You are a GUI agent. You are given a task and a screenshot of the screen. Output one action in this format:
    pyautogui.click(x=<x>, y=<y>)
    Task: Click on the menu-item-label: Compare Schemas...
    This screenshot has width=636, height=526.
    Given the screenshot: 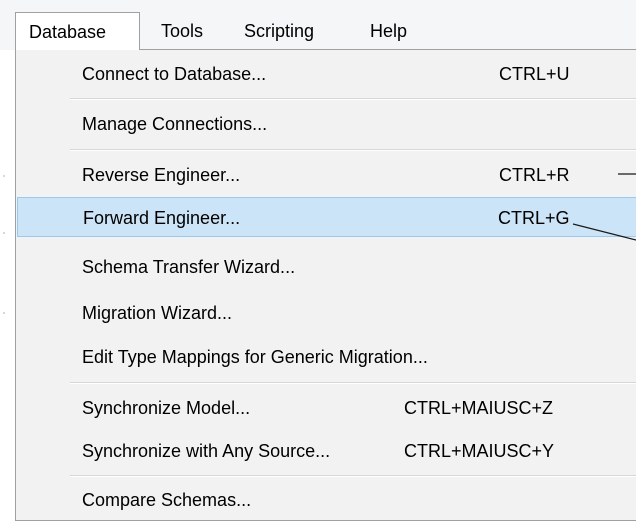 What is the action you would take?
    pyautogui.click(x=167, y=500)
    